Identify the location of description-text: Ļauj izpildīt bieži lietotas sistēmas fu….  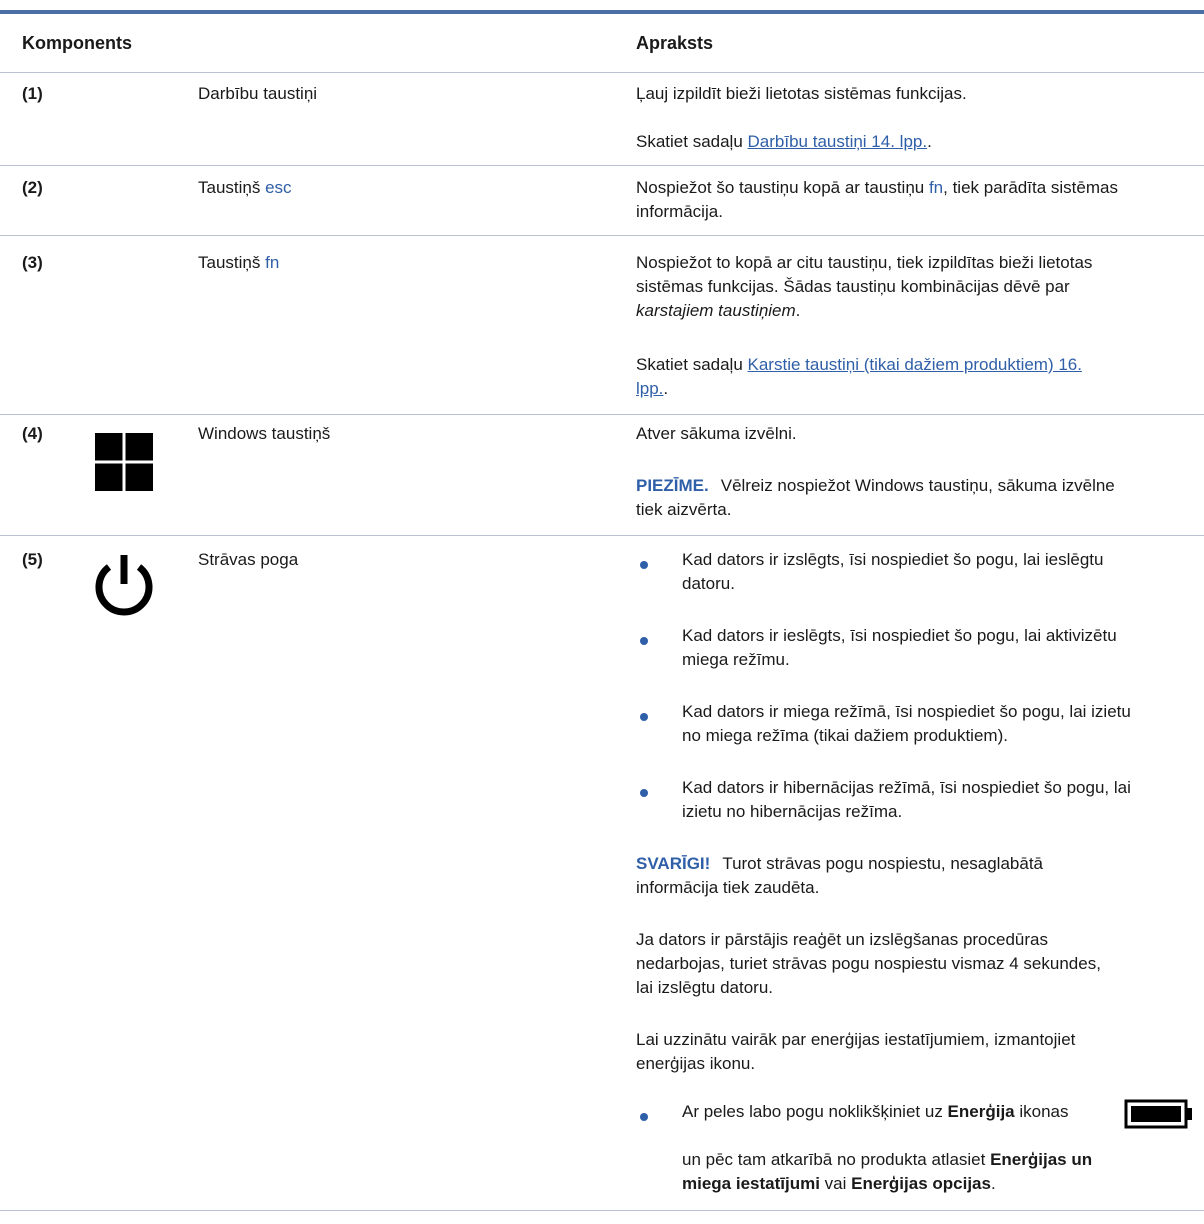
(801, 93).